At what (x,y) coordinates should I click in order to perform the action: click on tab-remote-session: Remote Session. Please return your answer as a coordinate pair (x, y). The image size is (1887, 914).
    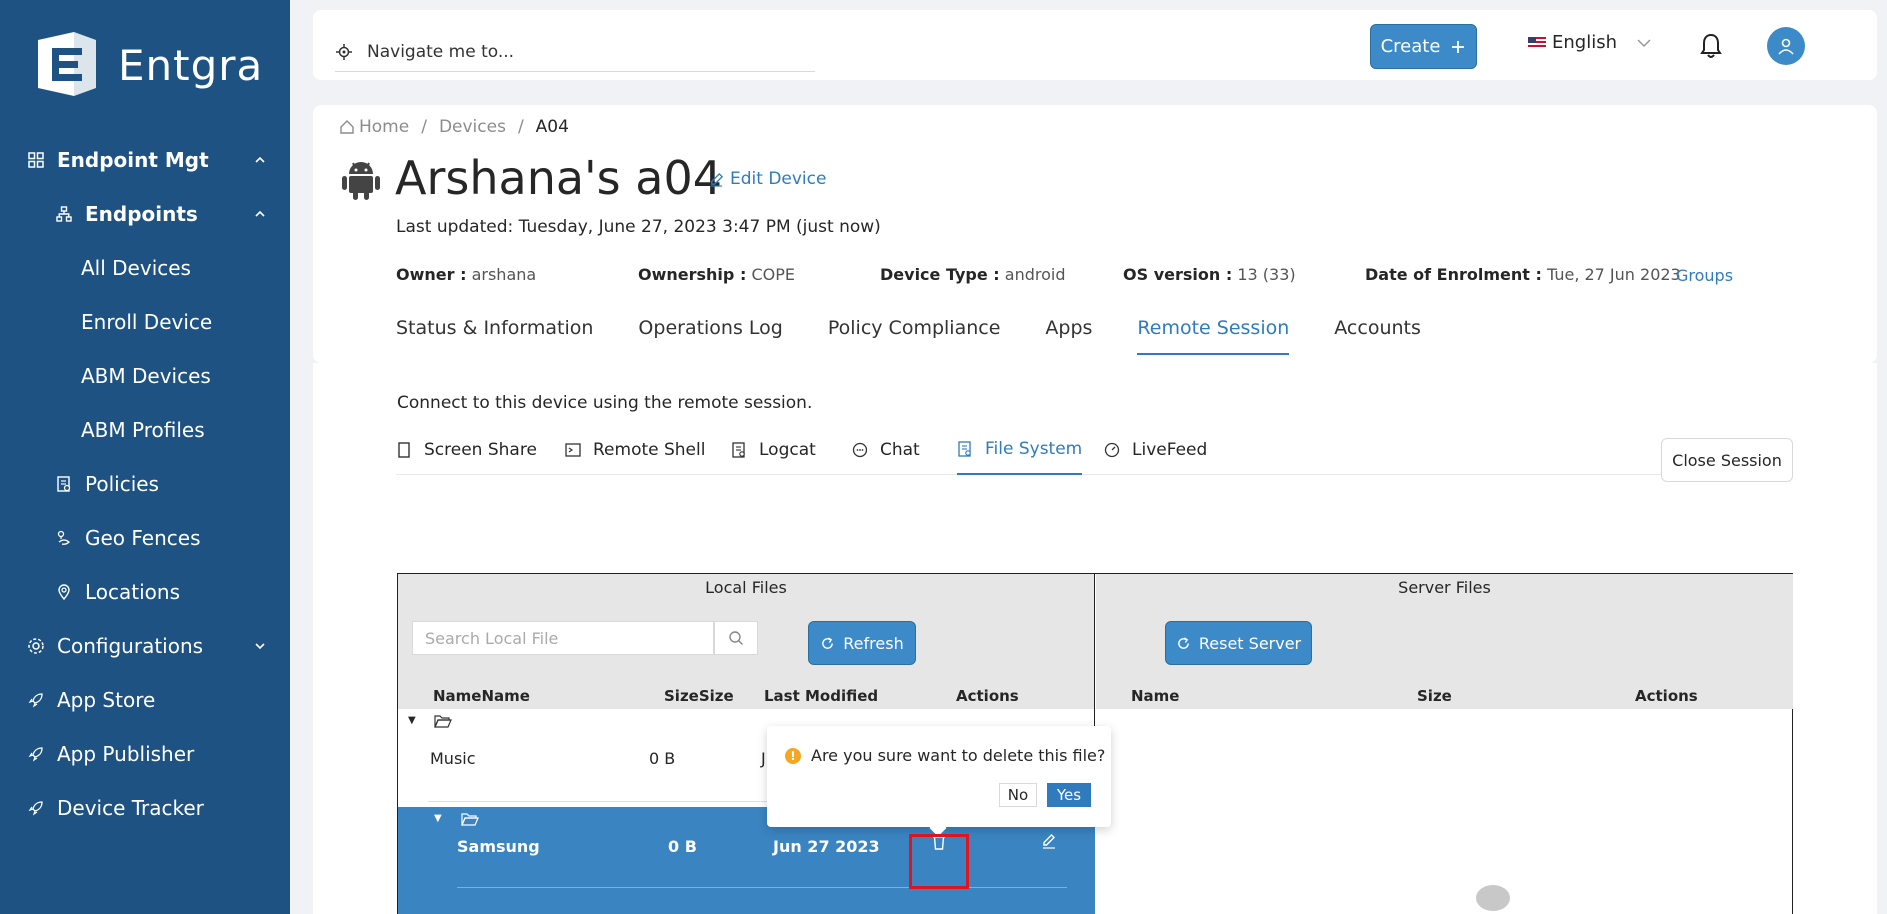
    Looking at the image, I should click on (1213, 336).